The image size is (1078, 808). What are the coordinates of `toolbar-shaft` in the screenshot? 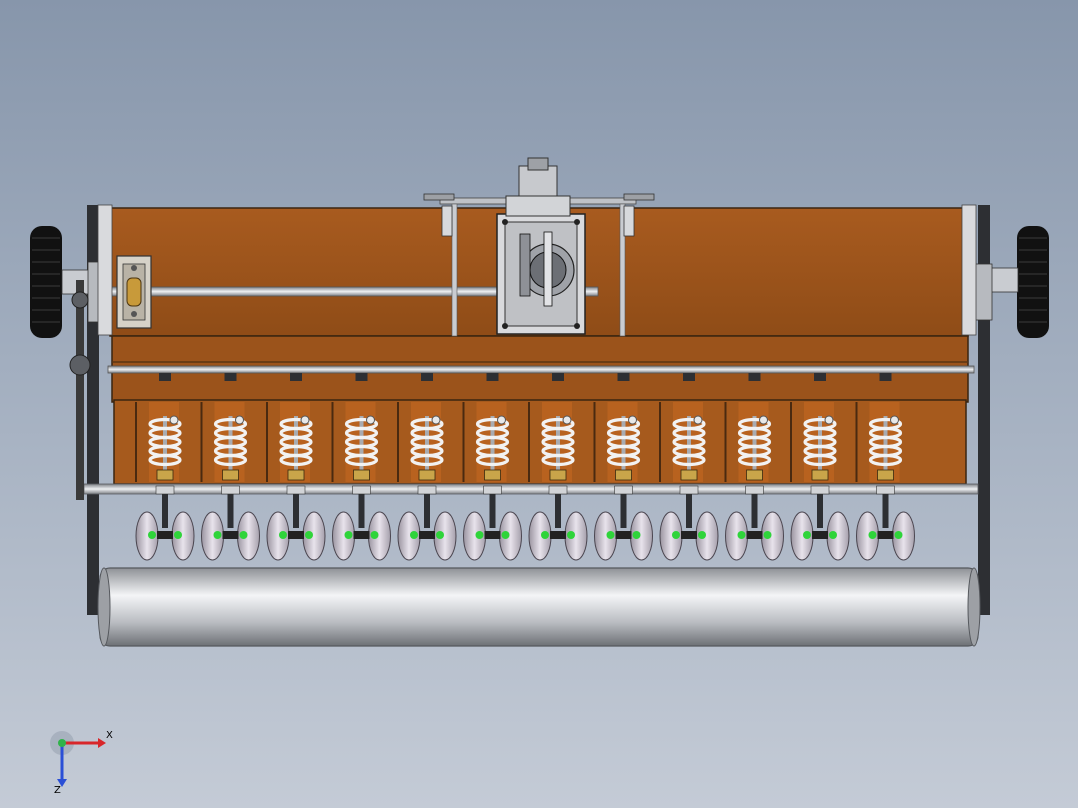 It's located at (531, 489).